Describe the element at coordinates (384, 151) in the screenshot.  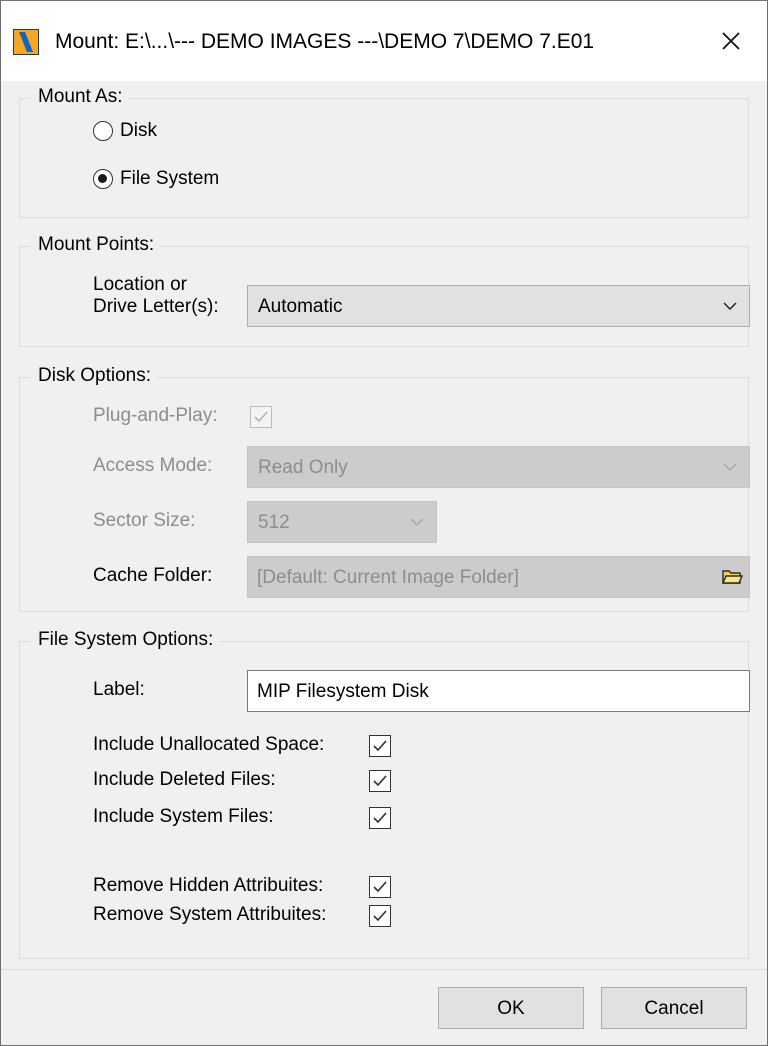
I see `mount-as-group: Mount As: Disk File System` at that location.